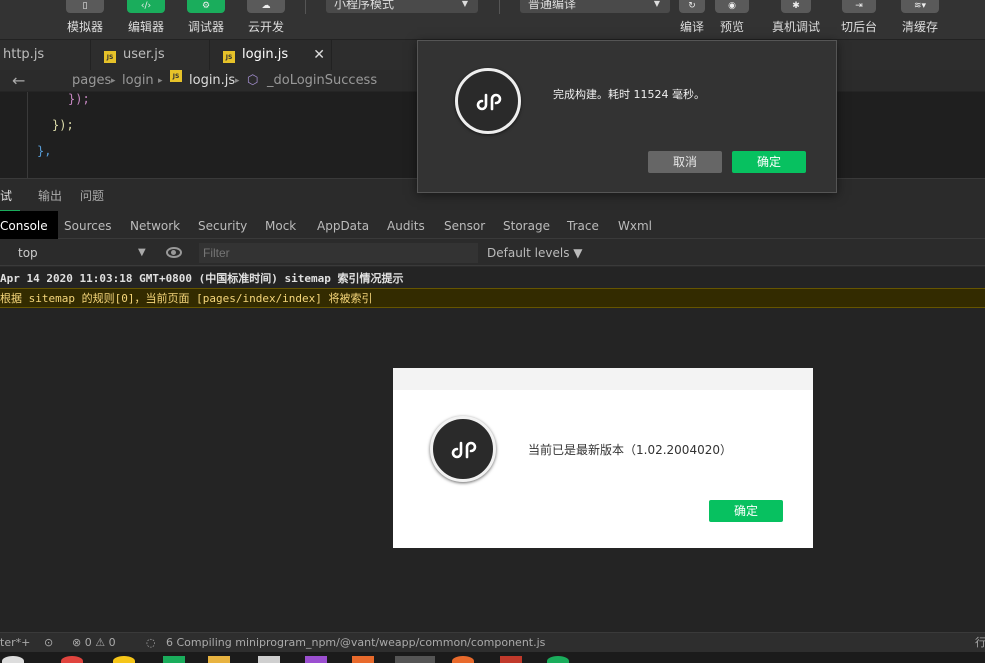 Image resolution: width=985 pixels, height=663 pixels. I want to click on eye-icon, so click(174, 252).